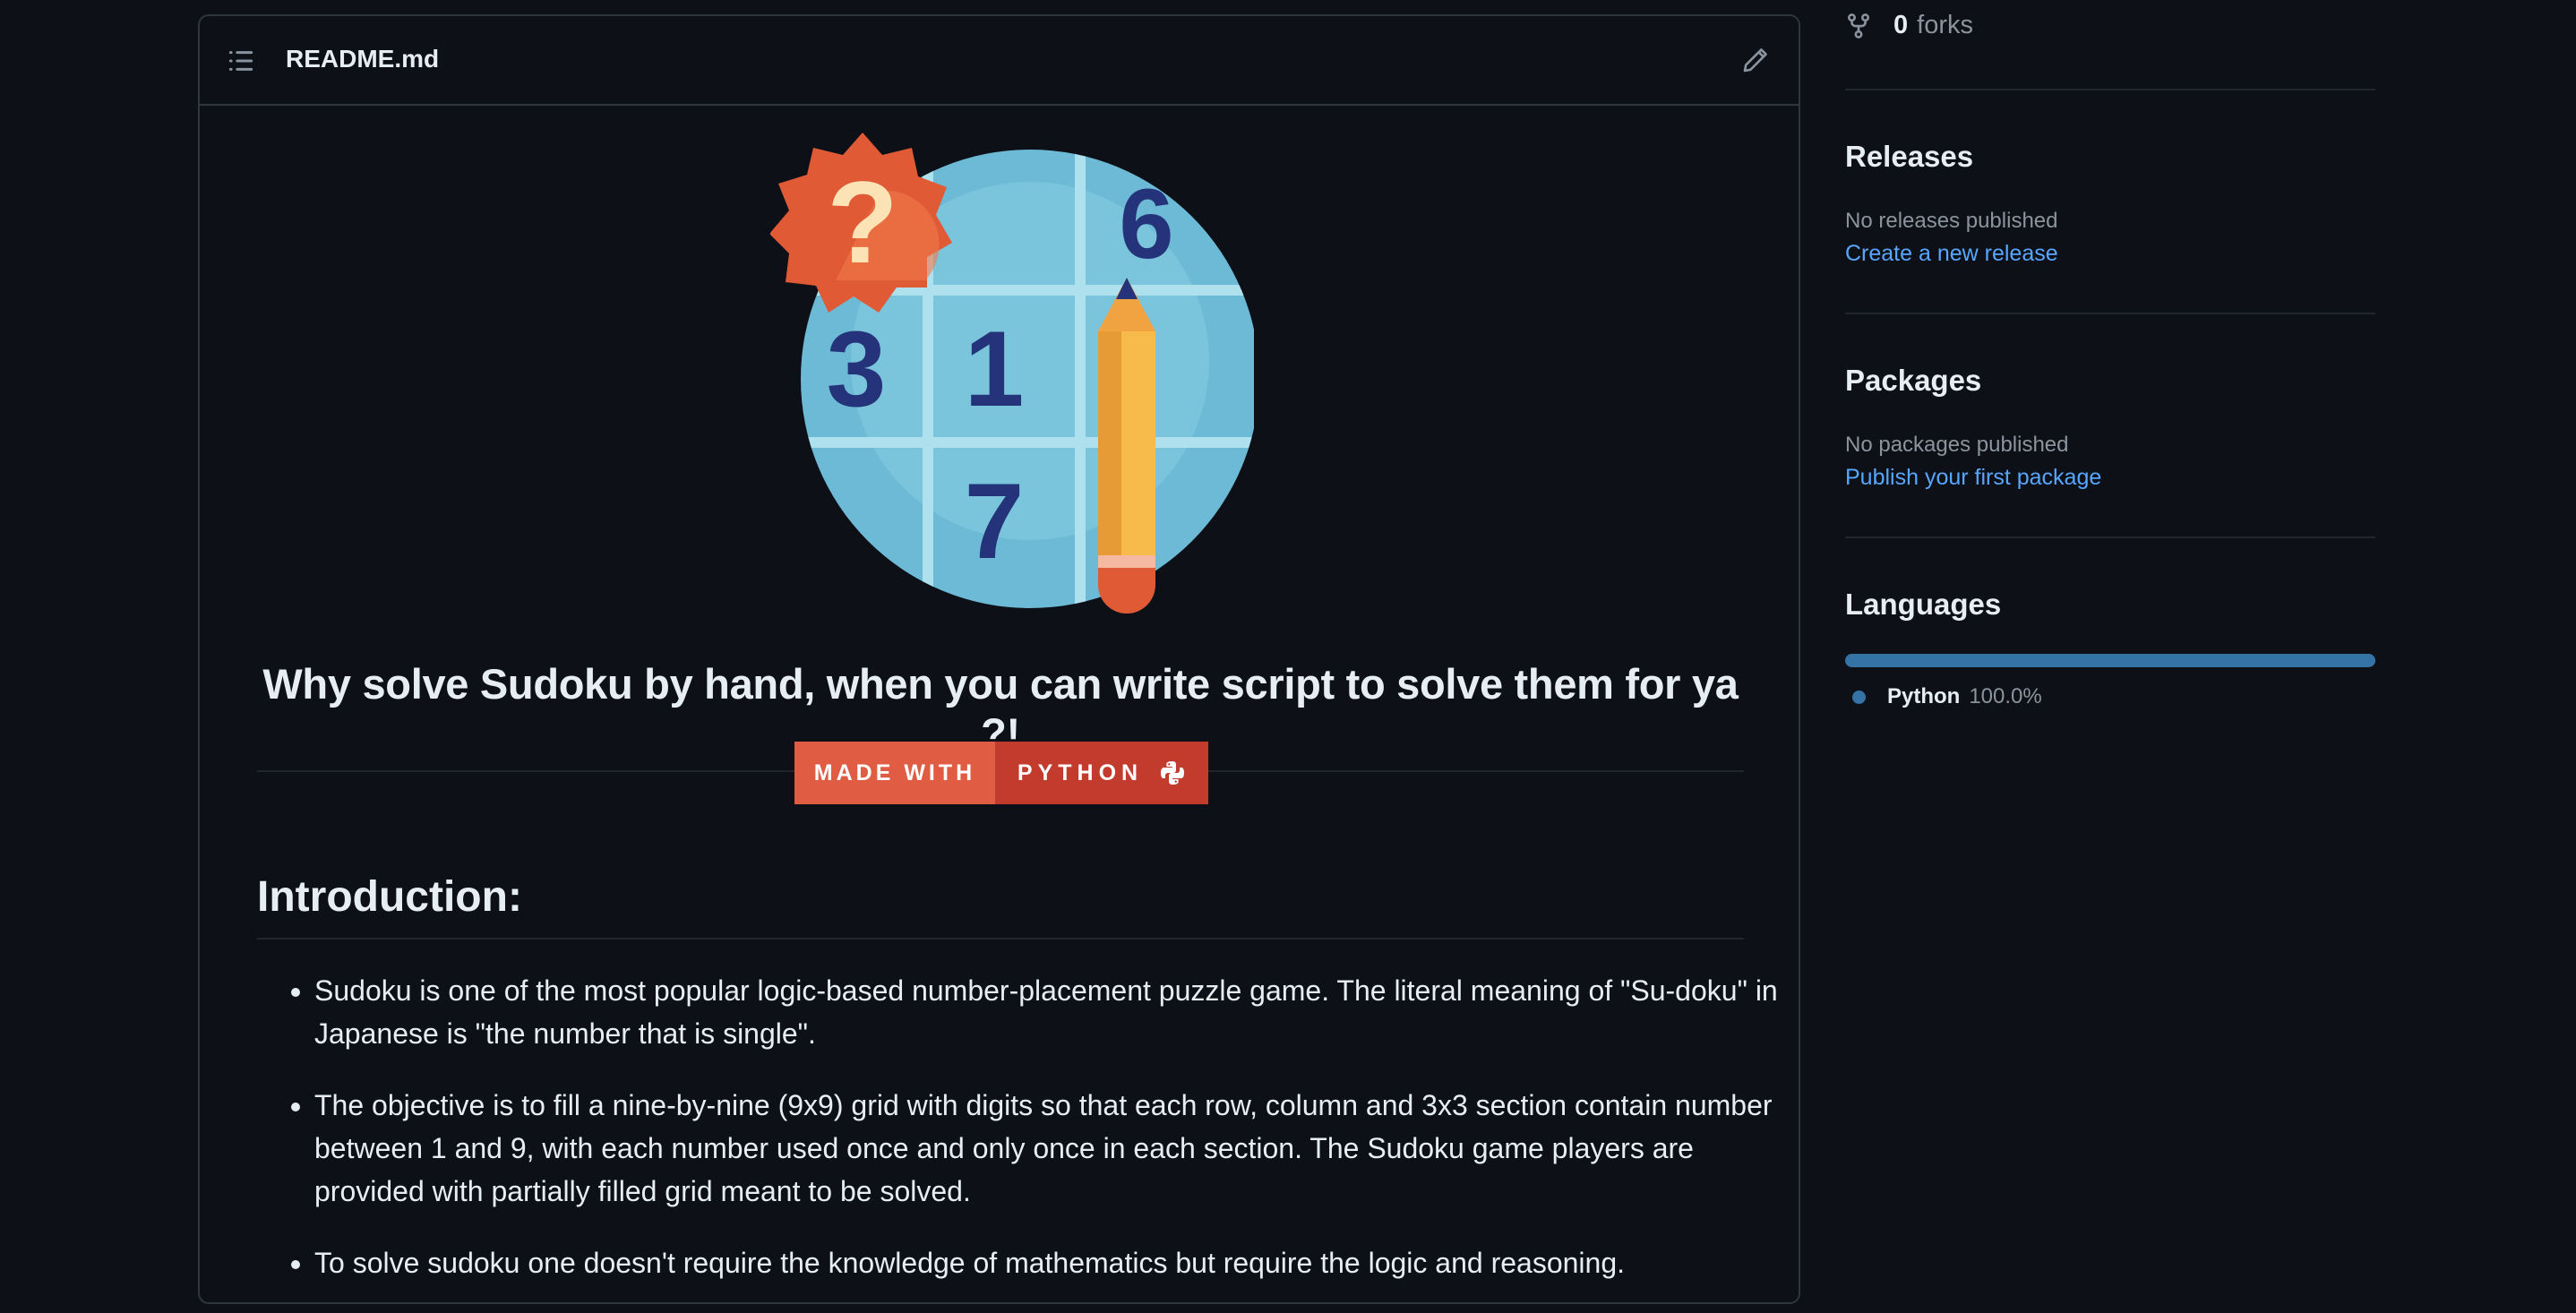 The image size is (2576, 1313). I want to click on question-badge: ?, so click(861, 223).